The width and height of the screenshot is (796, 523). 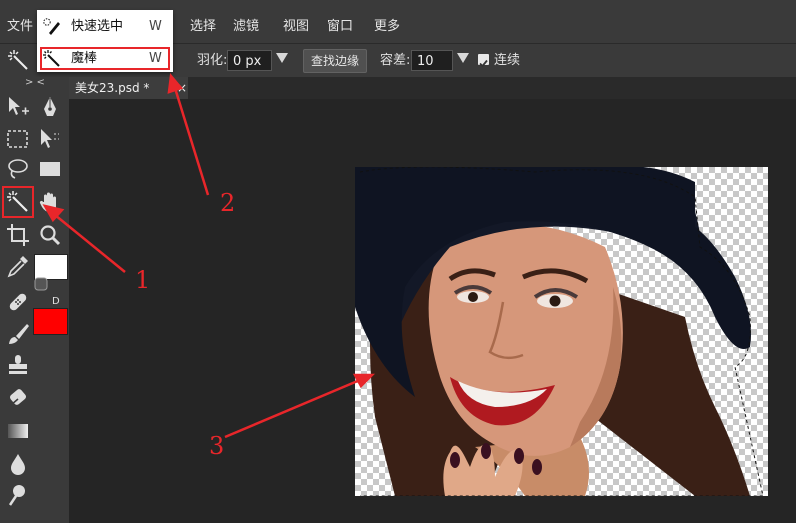 What do you see at coordinates (50, 202) in the screenshot?
I see `hand-icon` at bounding box center [50, 202].